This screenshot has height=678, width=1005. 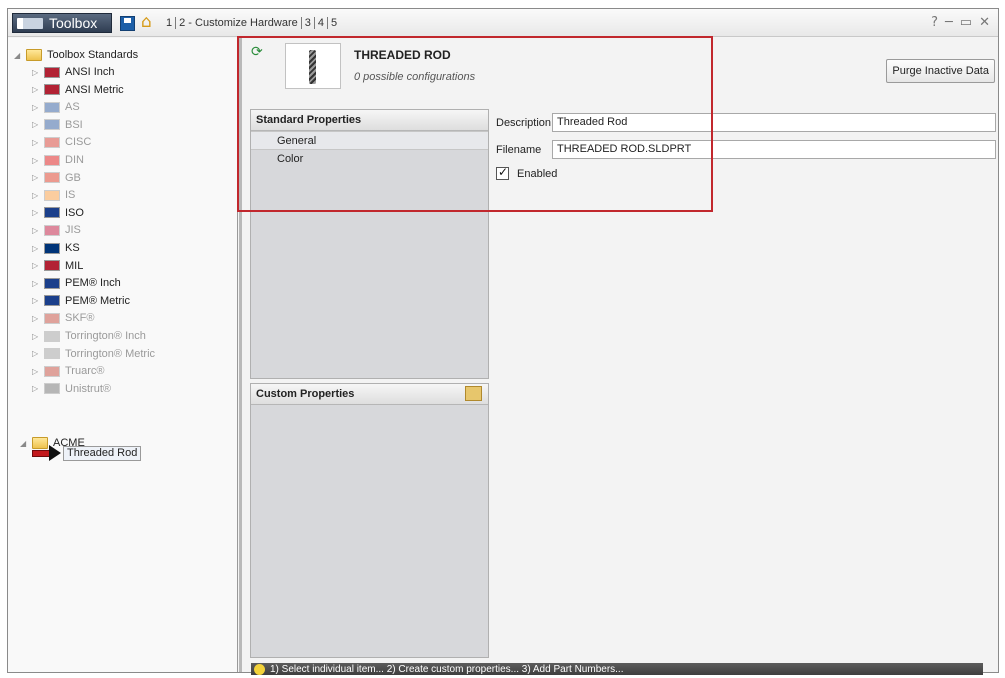 What do you see at coordinates (93, 354) in the screenshot?
I see `tree-item: ▷ Torrington® Metric` at bounding box center [93, 354].